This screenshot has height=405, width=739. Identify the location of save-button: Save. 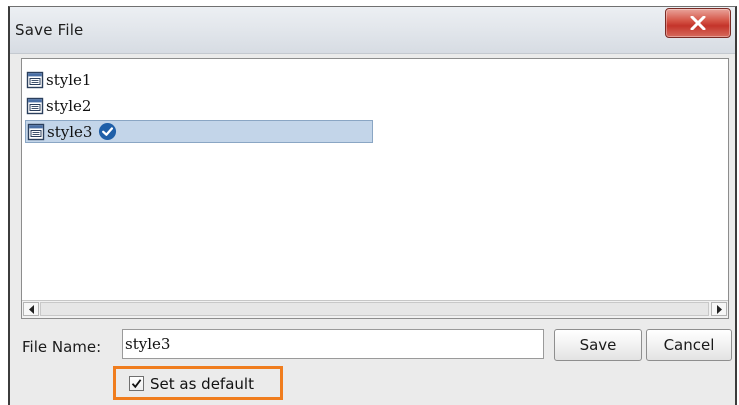
(598, 345).